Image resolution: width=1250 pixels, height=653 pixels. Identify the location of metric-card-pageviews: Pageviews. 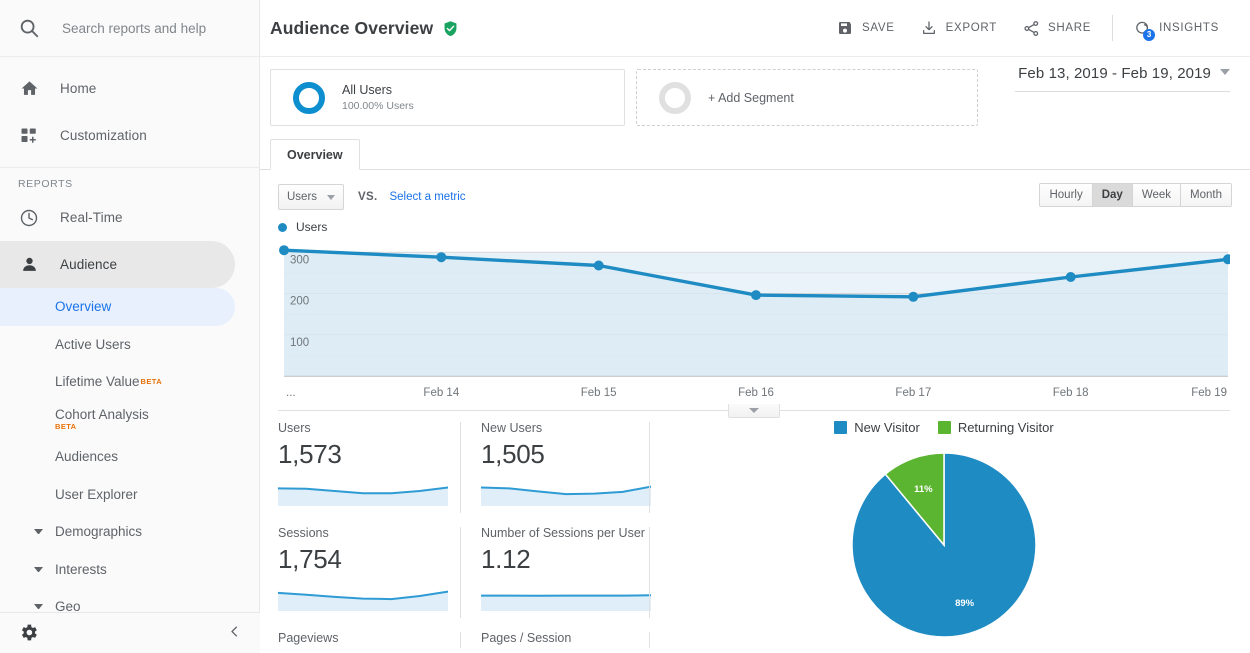
(372, 641).